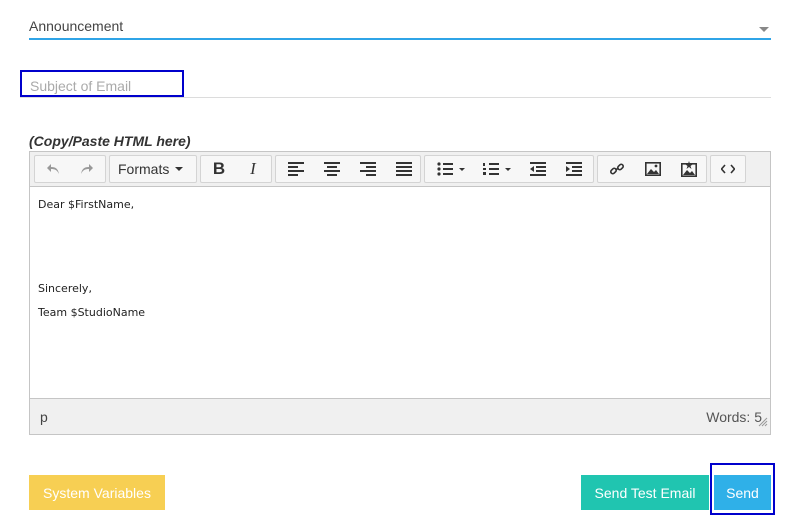 The image size is (788, 532). Describe the element at coordinates (219, 169) in the screenshot. I see `bold-icon: B` at that location.